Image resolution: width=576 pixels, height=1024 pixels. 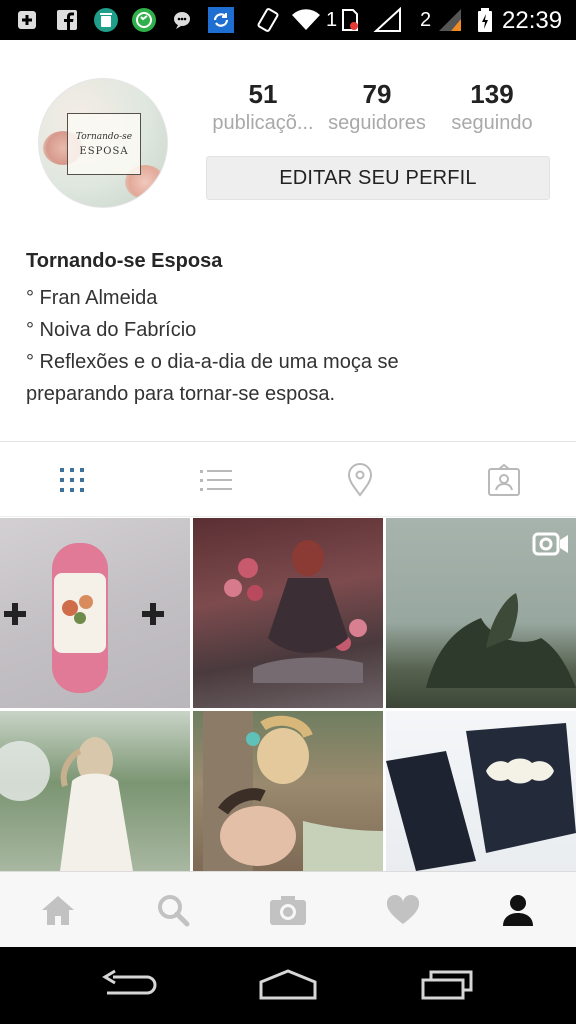 I want to click on signal-icon, so click(x=449, y=20).